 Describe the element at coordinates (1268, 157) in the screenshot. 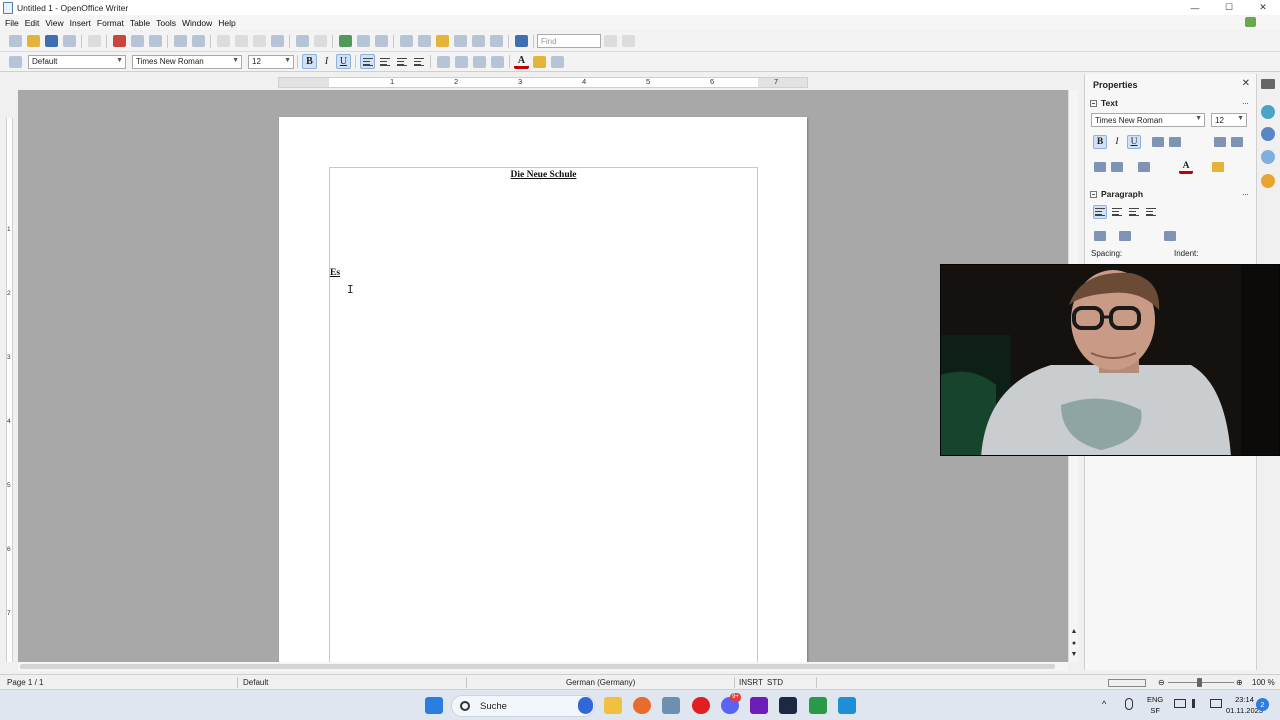

I see `gallery-deck-icon` at that location.